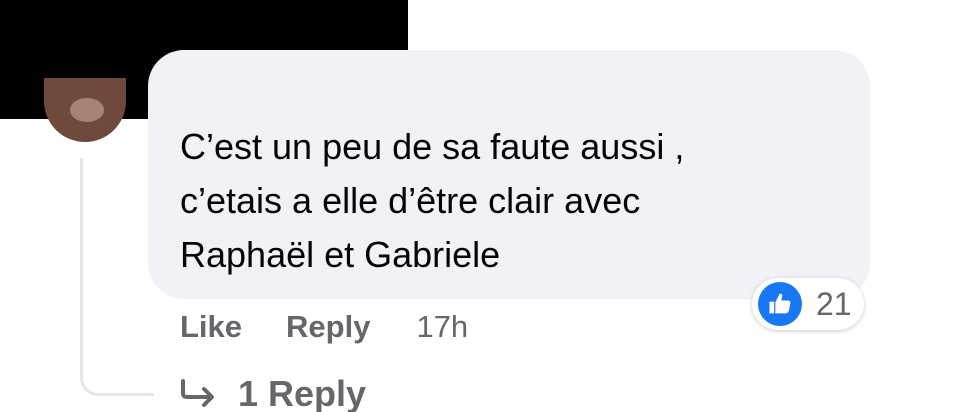  I want to click on view-replies-button: 1 Reply, so click(273, 391).